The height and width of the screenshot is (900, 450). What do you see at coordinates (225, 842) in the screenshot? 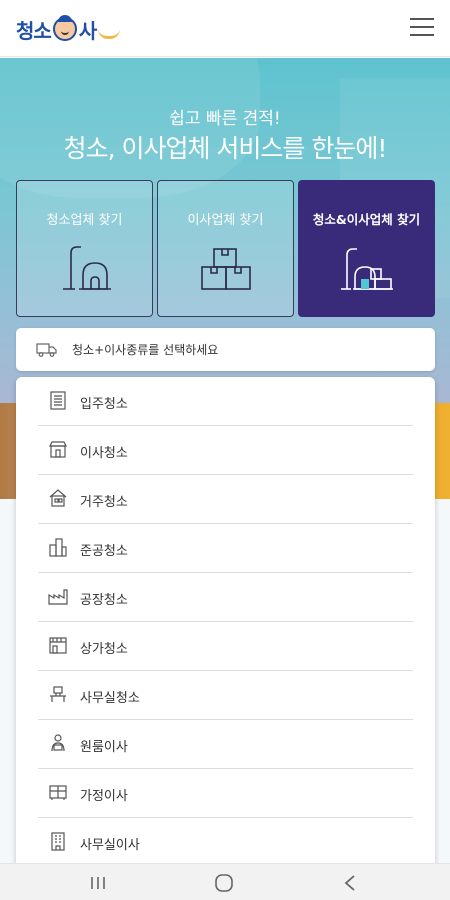
I see `dropdown-item-office-moving: 사무실이사` at bounding box center [225, 842].